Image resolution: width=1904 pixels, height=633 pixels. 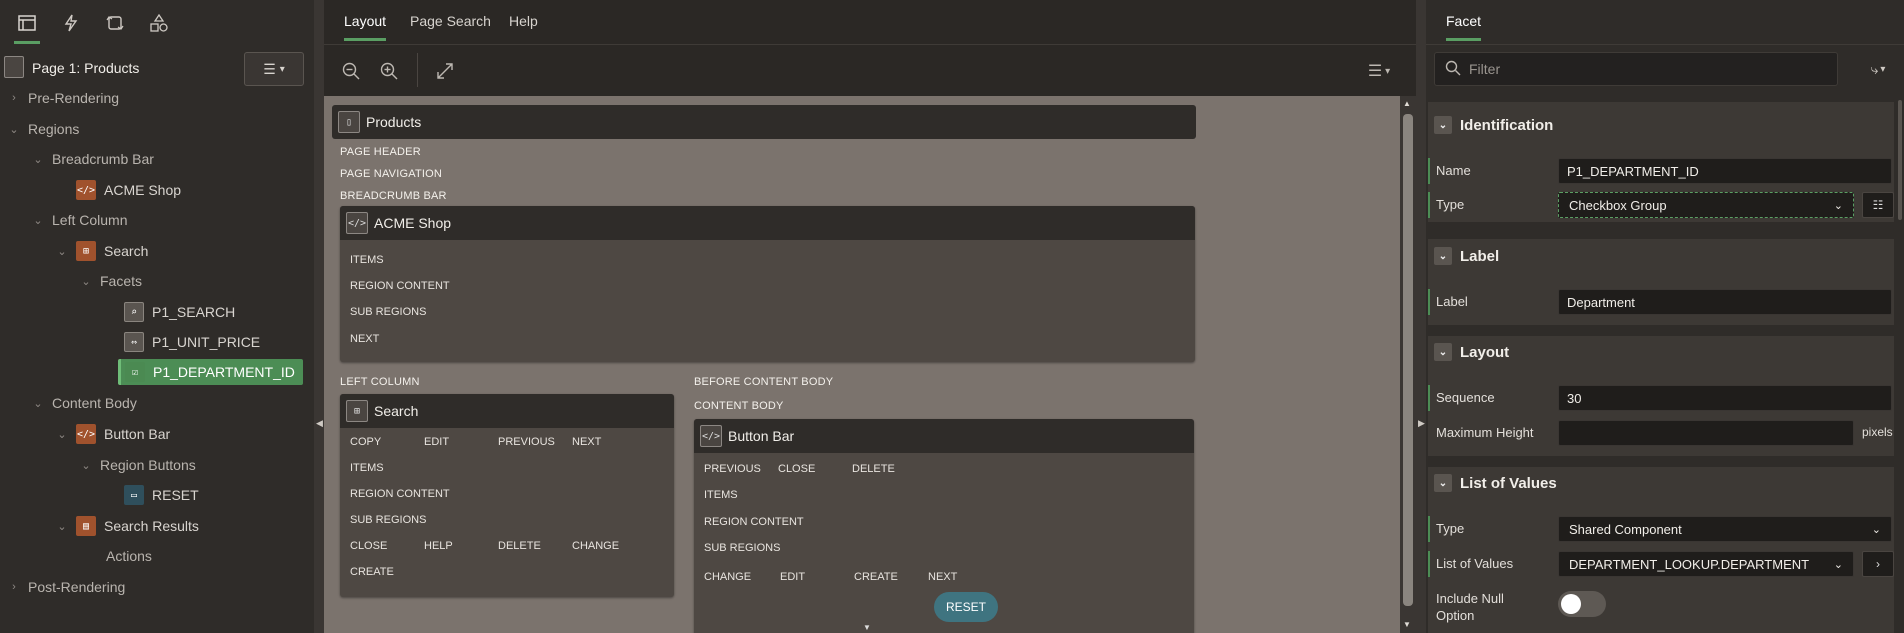 What do you see at coordinates (224, 372) in the screenshot?
I see `tree-node-label: P1_DEPARTMENT_ID` at bounding box center [224, 372].